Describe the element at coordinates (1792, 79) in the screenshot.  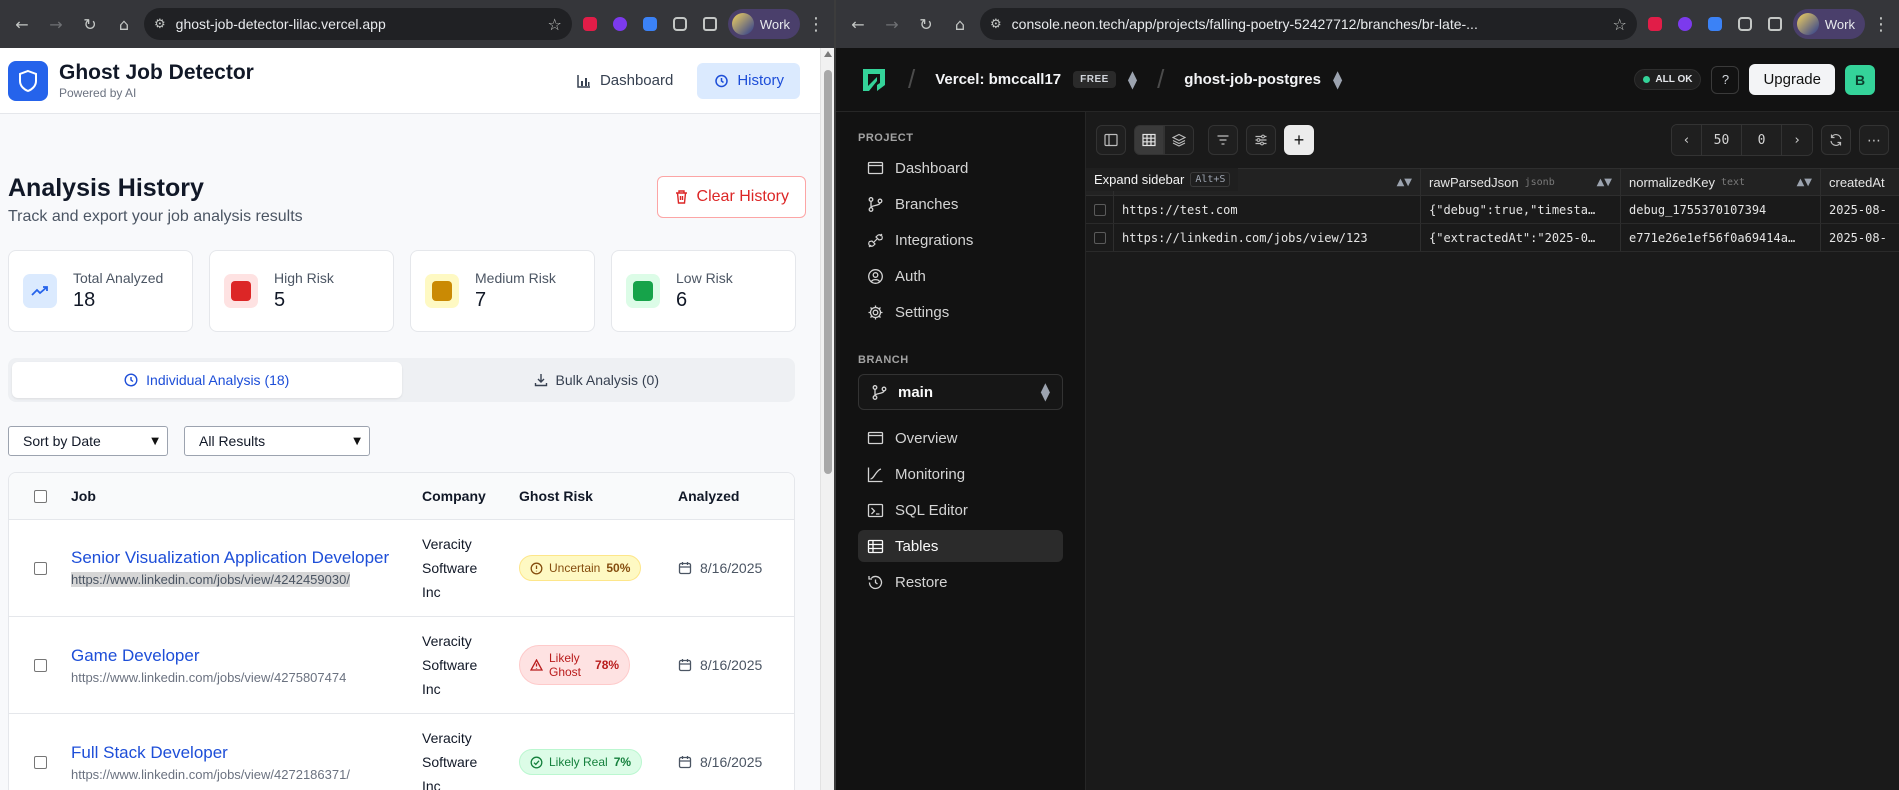
I see `upgrade-button: Upgrade` at that location.